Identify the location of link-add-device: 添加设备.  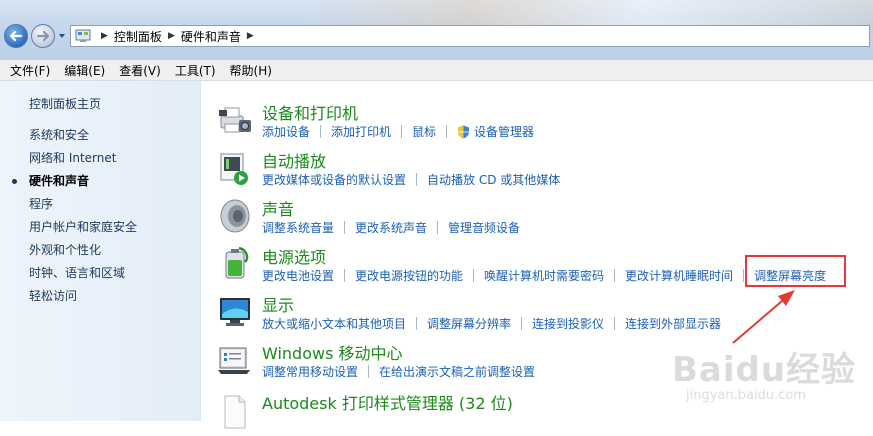
(286, 131).